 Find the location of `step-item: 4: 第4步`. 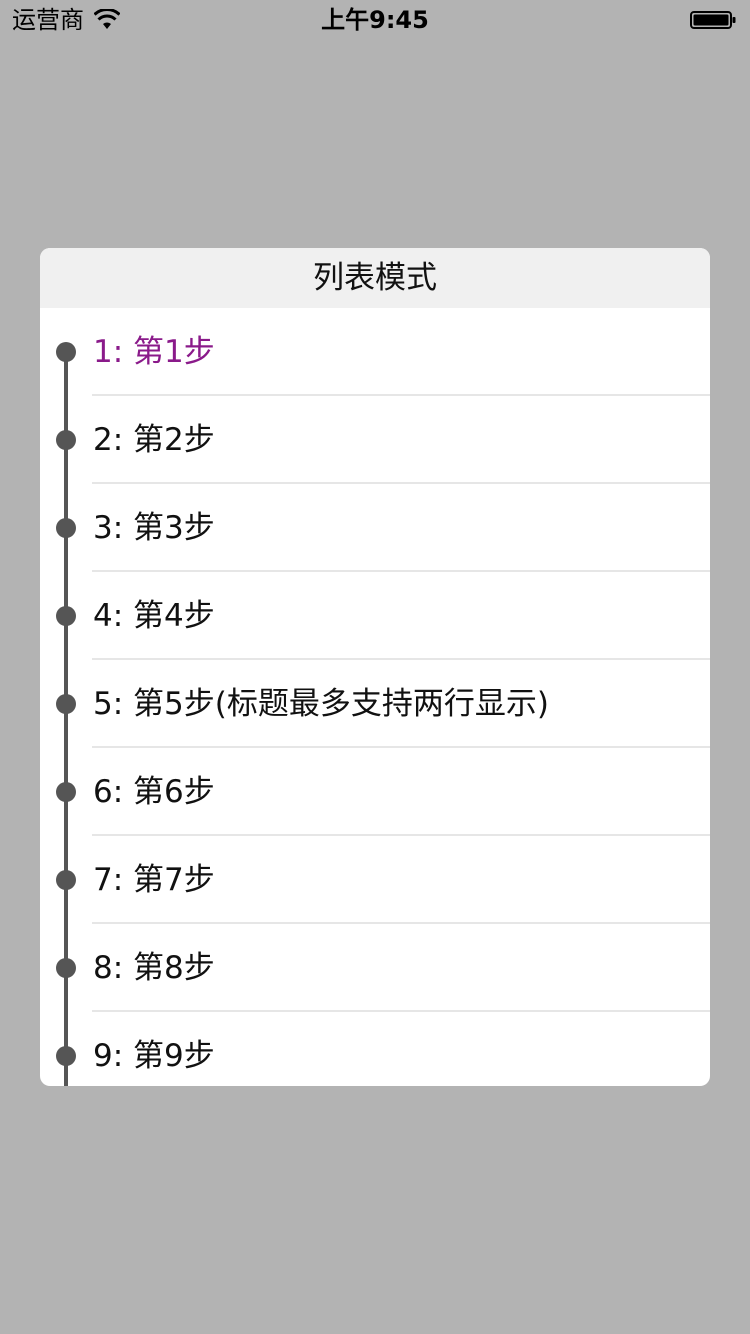

step-item: 4: 第4步 is located at coordinates (375, 616).